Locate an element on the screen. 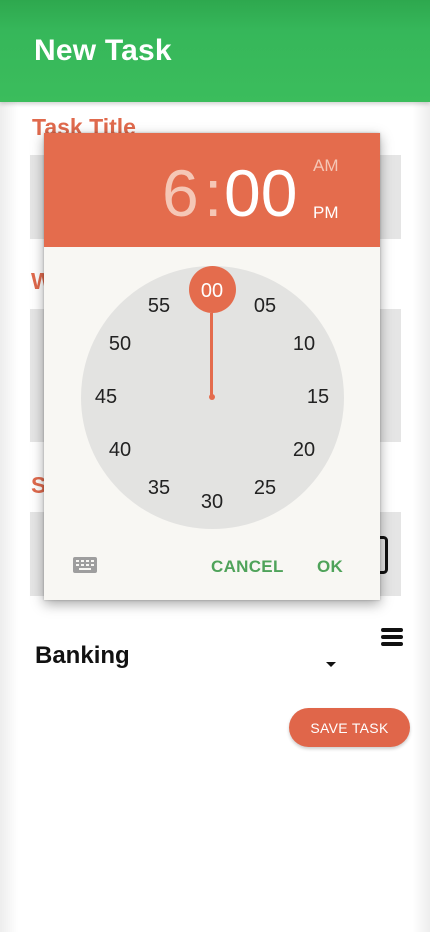 The width and height of the screenshot is (430, 932). pm-toggle: PM is located at coordinates (326, 213).